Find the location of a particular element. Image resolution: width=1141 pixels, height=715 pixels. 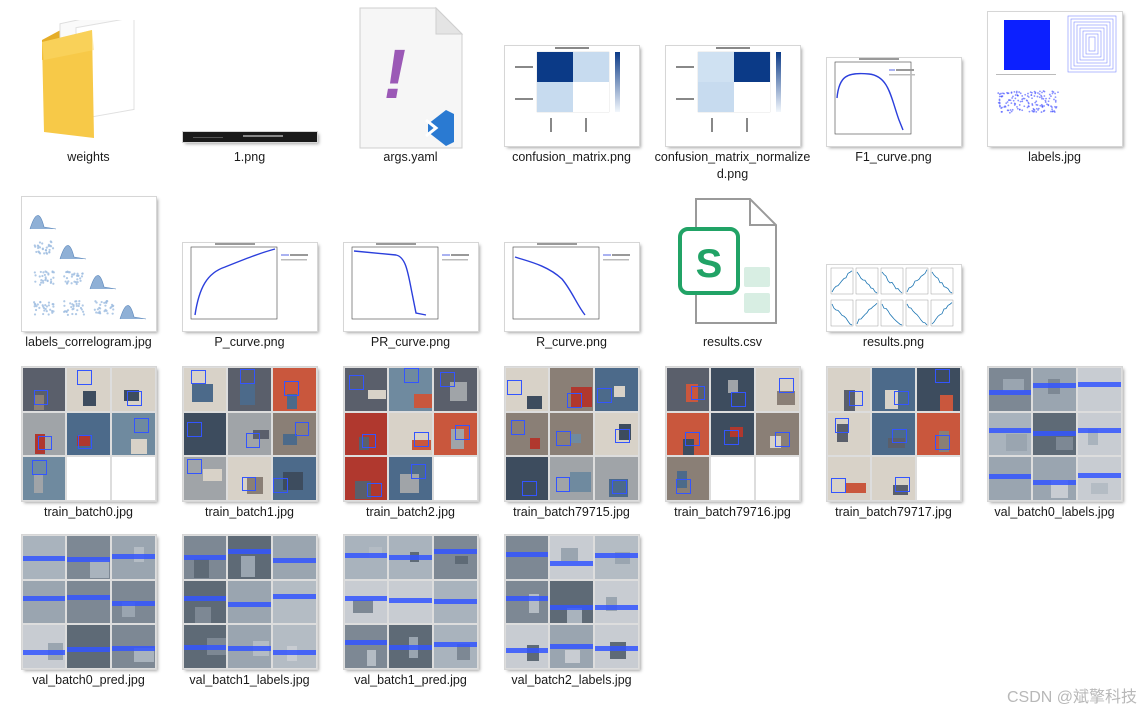

file-item: val_batch1_labels.jpg is located at coordinates (249, 606).